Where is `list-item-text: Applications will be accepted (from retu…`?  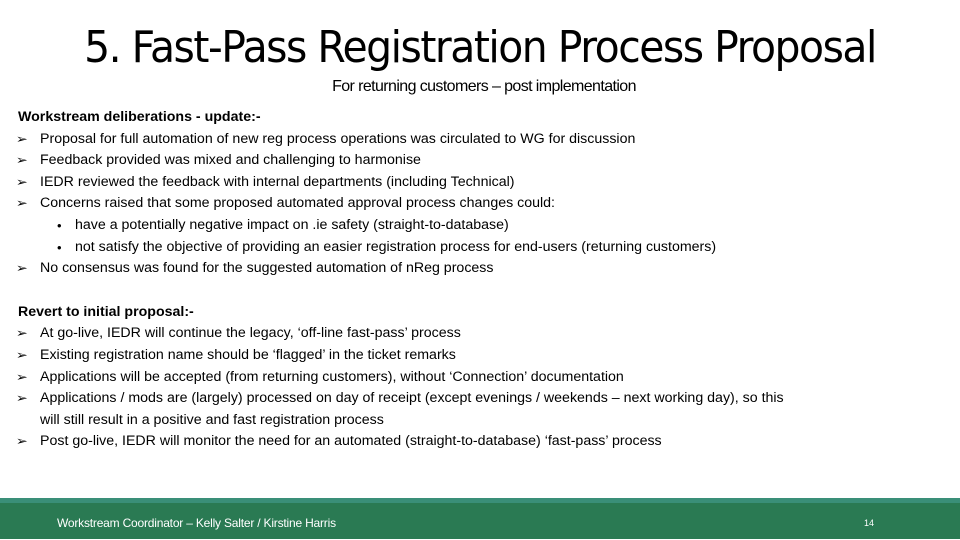 list-item-text: Applications will be accepted (from retu… is located at coordinates (332, 376).